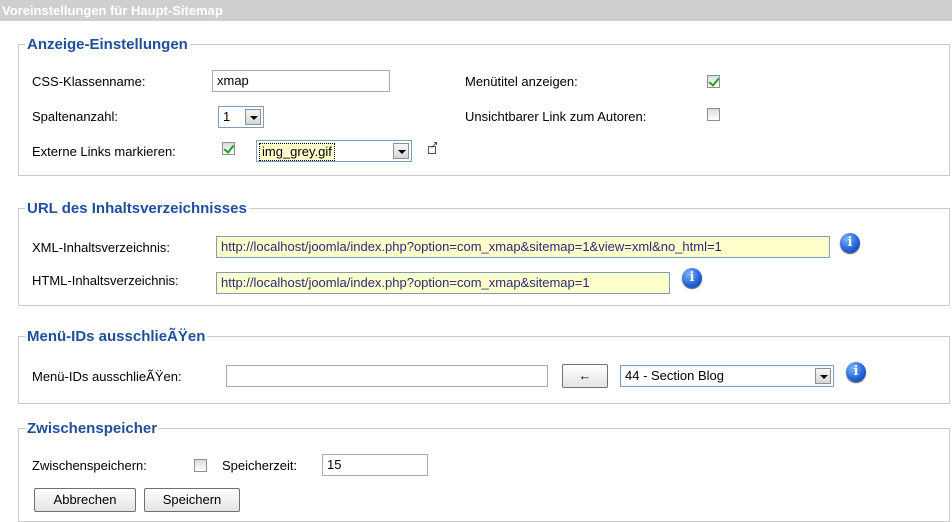 The image size is (952, 522). What do you see at coordinates (241, 117) in the screenshot?
I see `columns-select: 1` at bounding box center [241, 117].